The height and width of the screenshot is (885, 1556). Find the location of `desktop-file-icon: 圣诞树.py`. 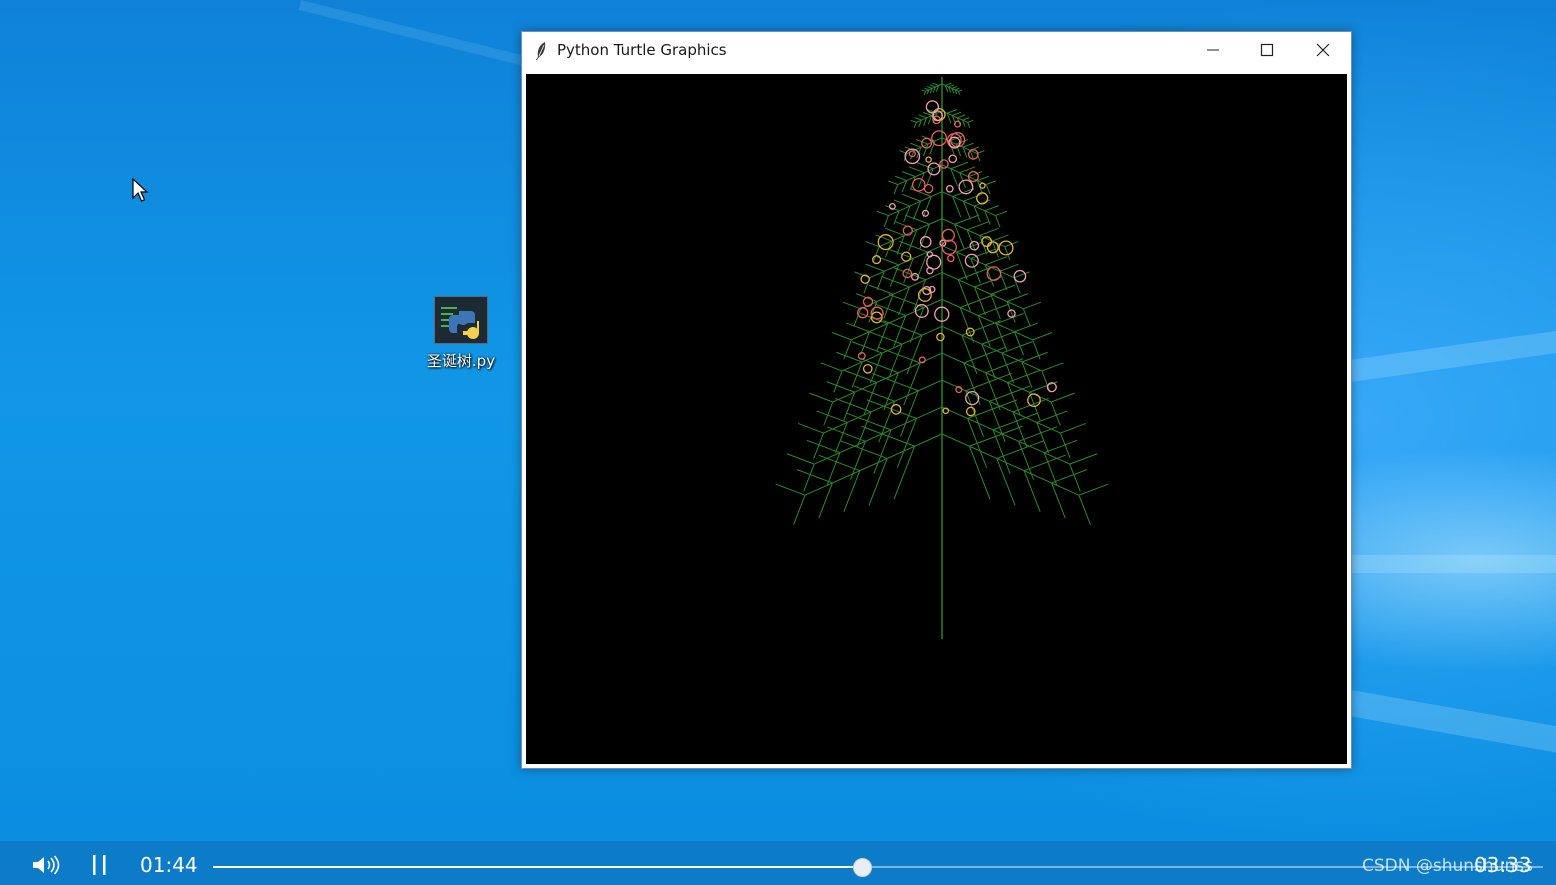

desktop-file-icon: 圣诞树.py is located at coordinates (461, 333).